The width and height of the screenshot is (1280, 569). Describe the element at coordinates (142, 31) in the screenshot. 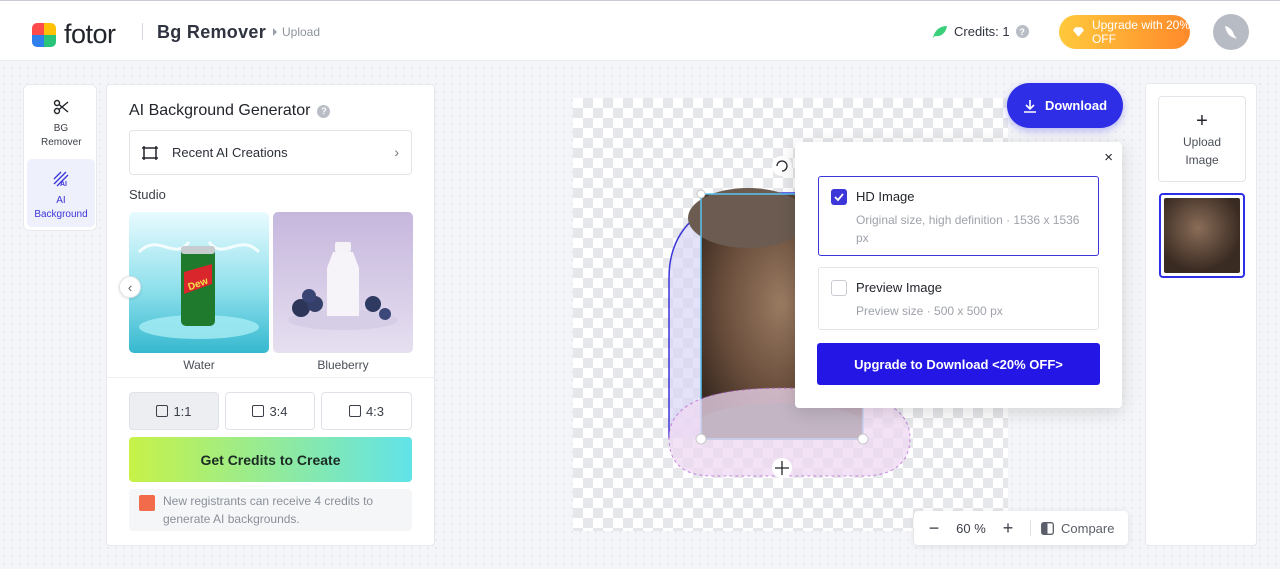

I see `header-divider` at that location.